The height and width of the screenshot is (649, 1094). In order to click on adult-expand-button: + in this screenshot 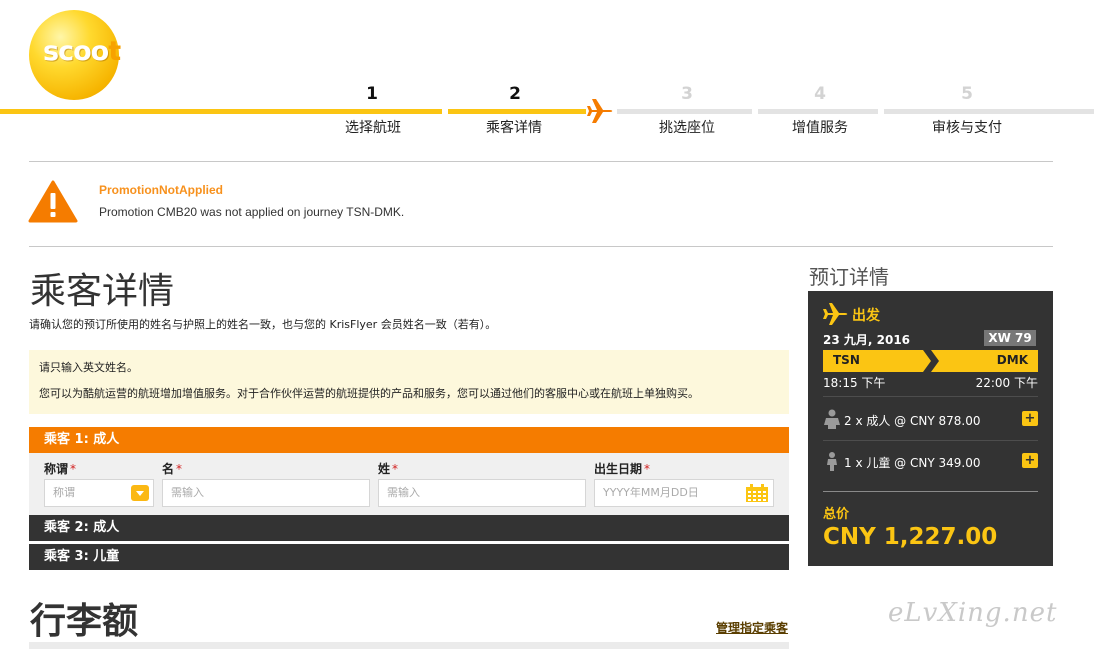, I will do `click(1030, 418)`.